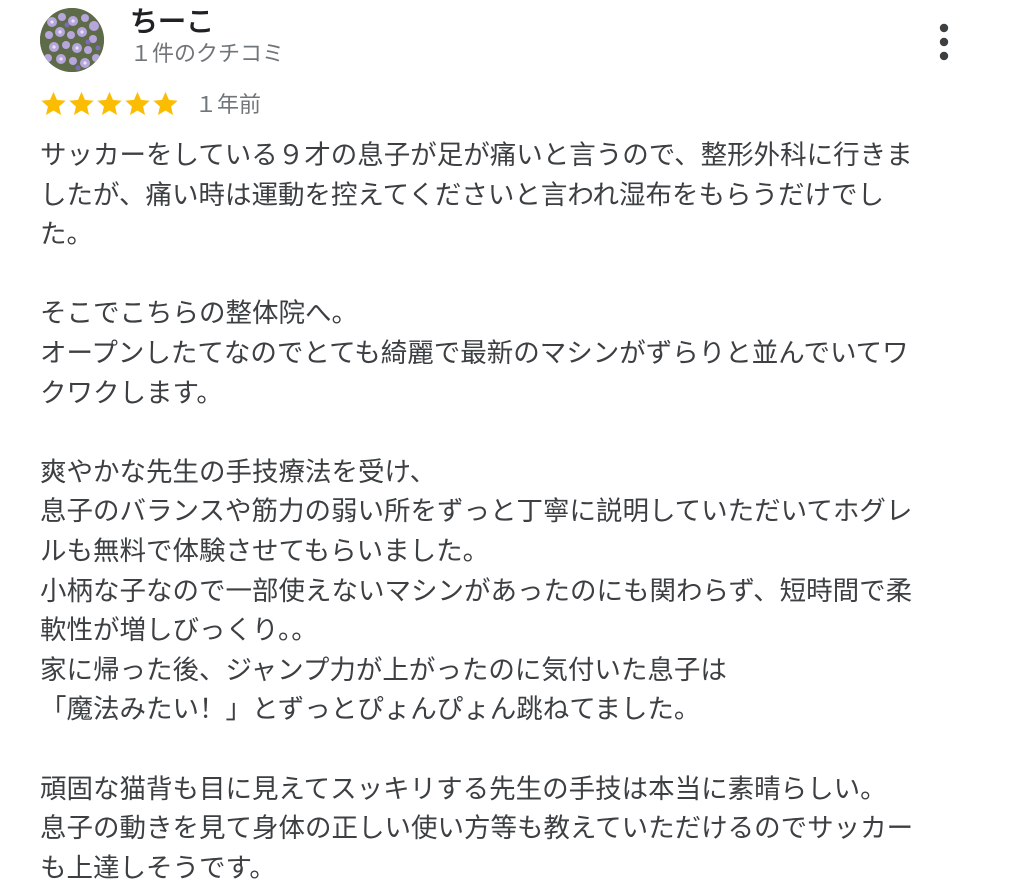  What do you see at coordinates (474, 353) in the screenshot?
I see `review-line: オープンしたてなのでとても綺麗で最新のマシンがずらりと並んでいてワ` at bounding box center [474, 353].